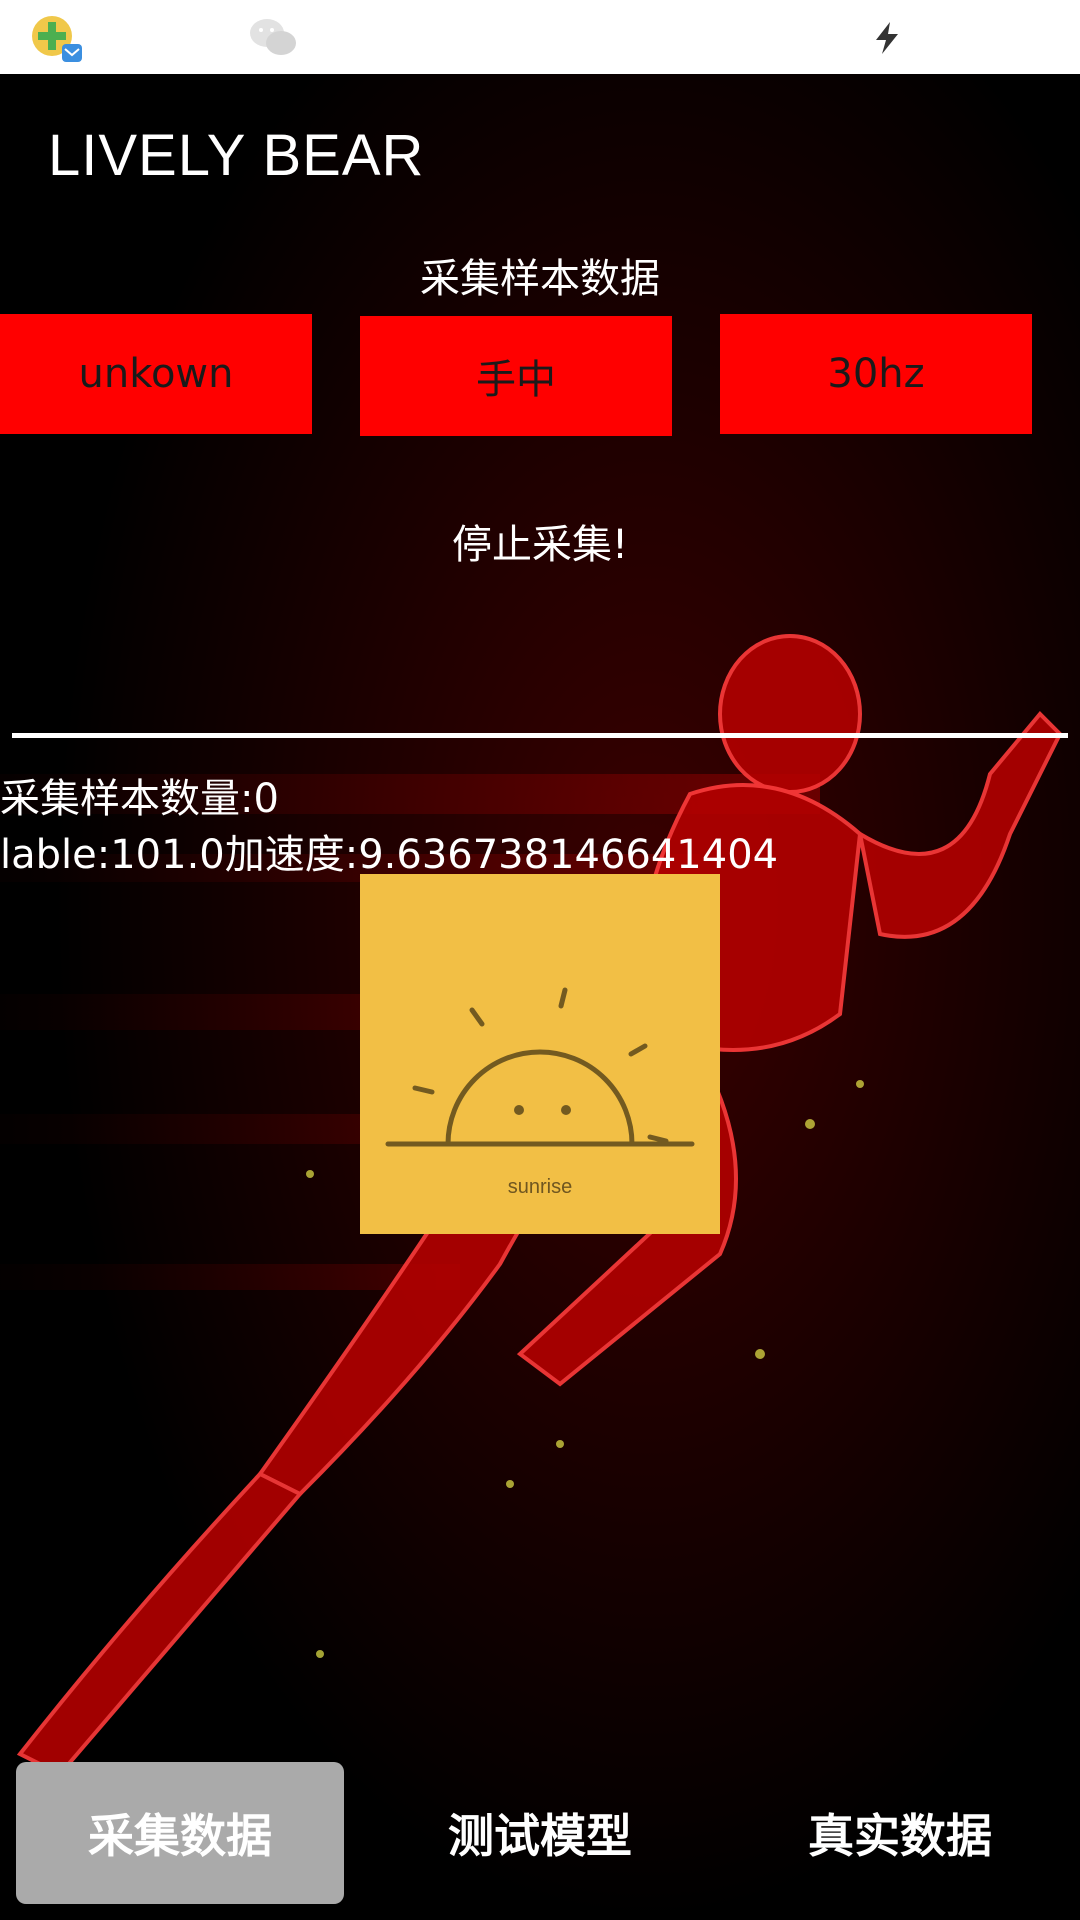  What do you see at coordinates (180, 1833) in the screenshot?
I see `tab-collect-data: 采集数据` at bounding box center [180, 1833].